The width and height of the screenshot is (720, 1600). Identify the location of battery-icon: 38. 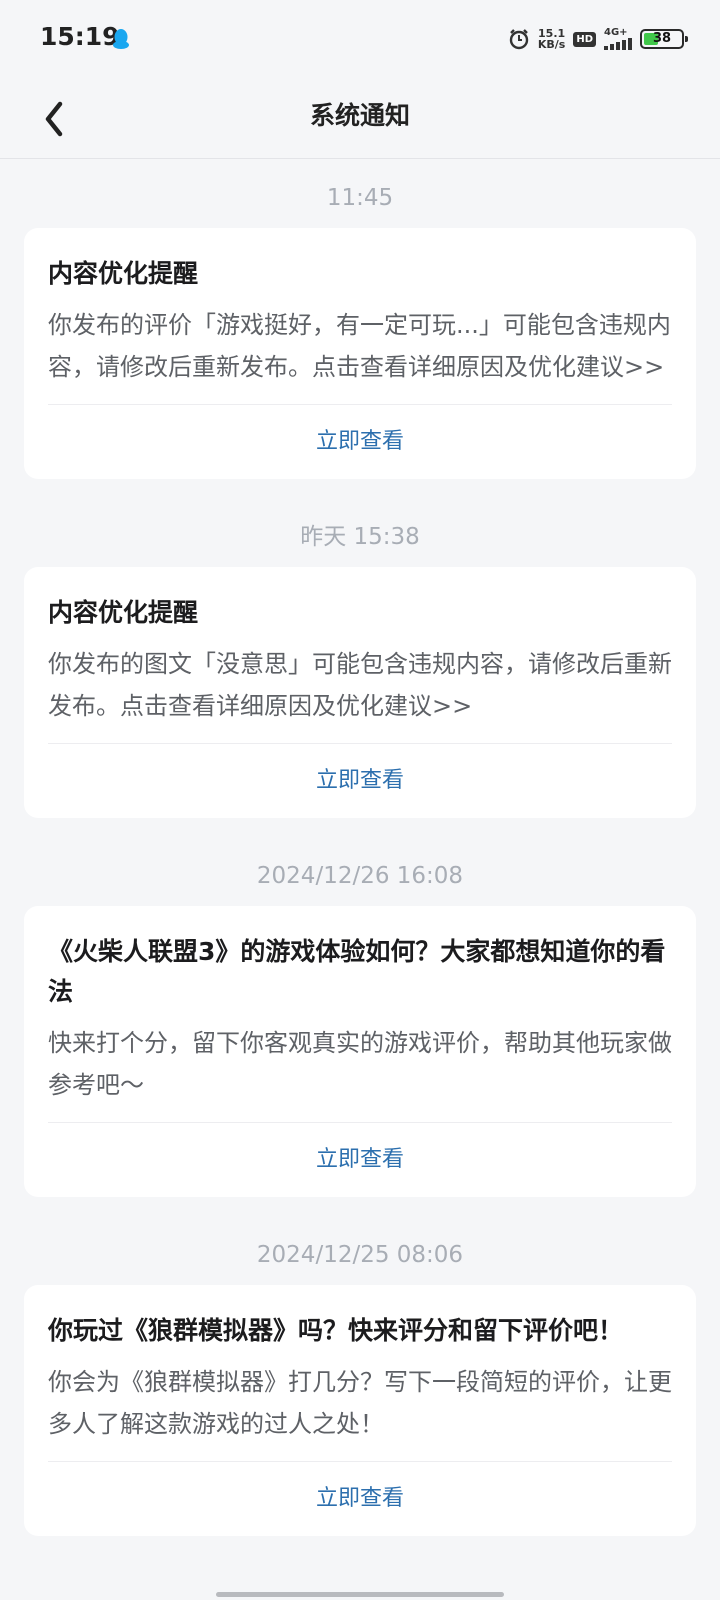
(664, 39).